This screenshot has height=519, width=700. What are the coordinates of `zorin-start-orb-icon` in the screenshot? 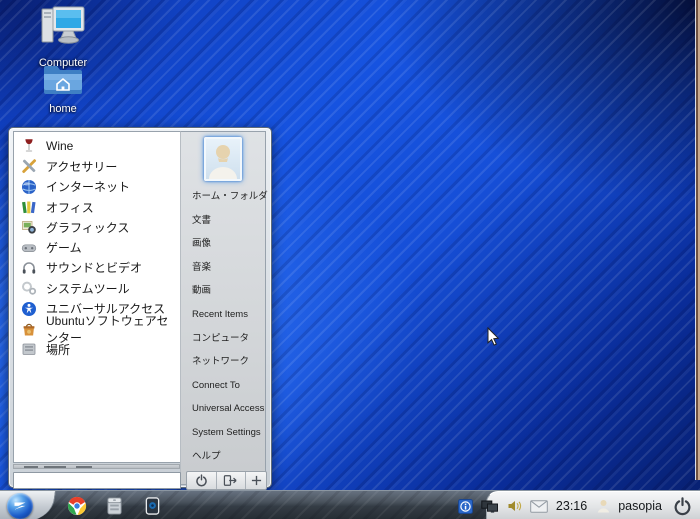 It's located at (20, 506).